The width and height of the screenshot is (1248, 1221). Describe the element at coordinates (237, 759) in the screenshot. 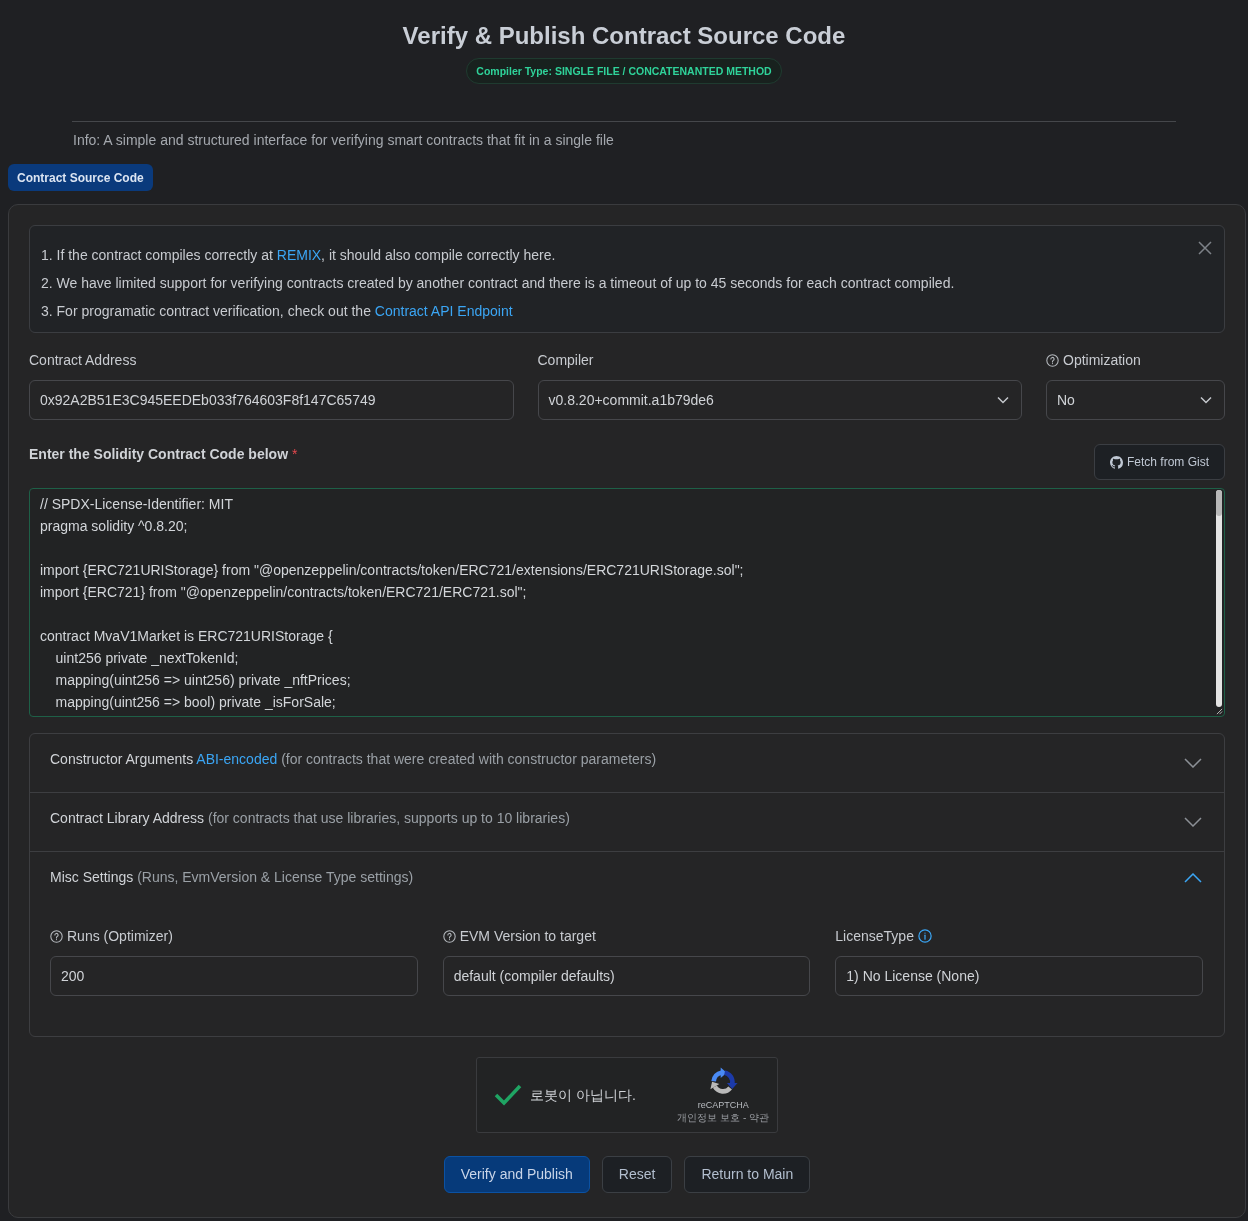

I see `inline-link: ABI-encoded` at that location.